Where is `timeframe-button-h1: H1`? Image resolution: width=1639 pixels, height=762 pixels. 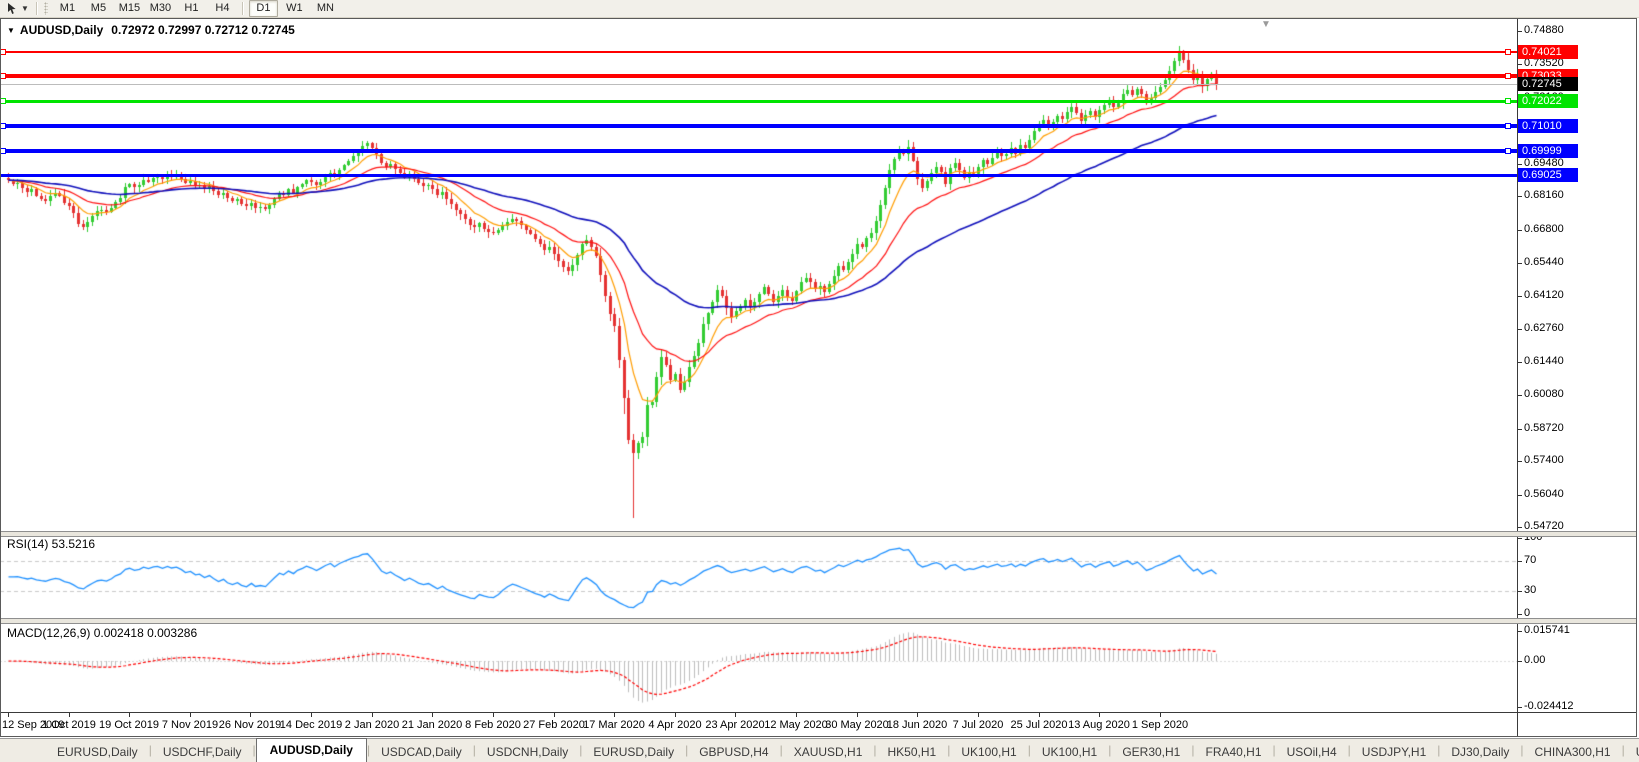 timeframe-button-h1: H1 is located at coordinates (191, 8).